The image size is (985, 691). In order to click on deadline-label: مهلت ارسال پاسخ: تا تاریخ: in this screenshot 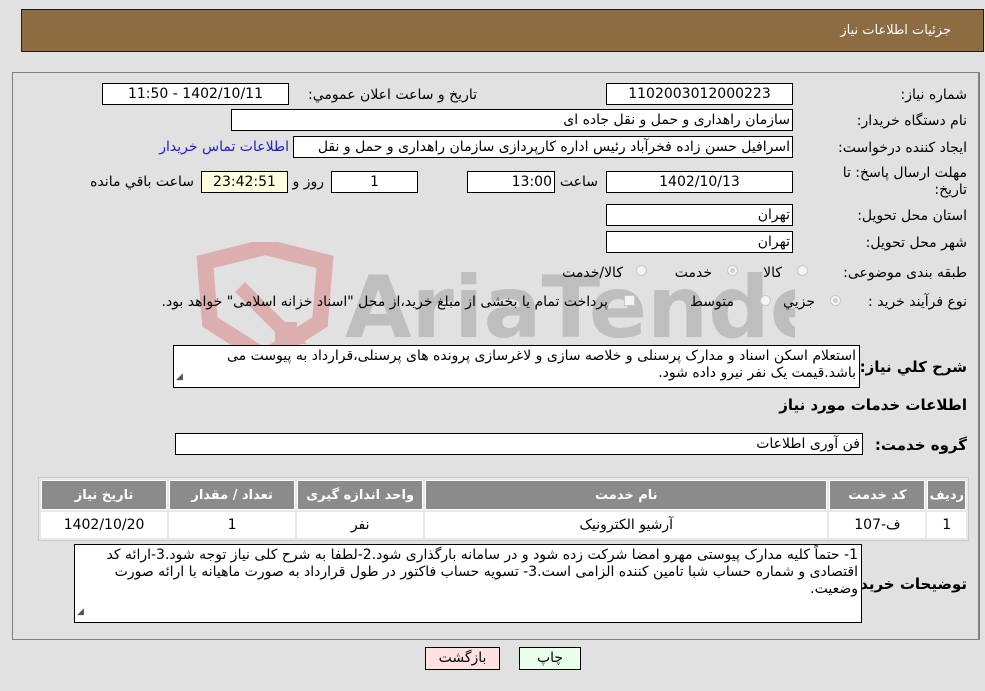, I will do `click(904, 181)`.